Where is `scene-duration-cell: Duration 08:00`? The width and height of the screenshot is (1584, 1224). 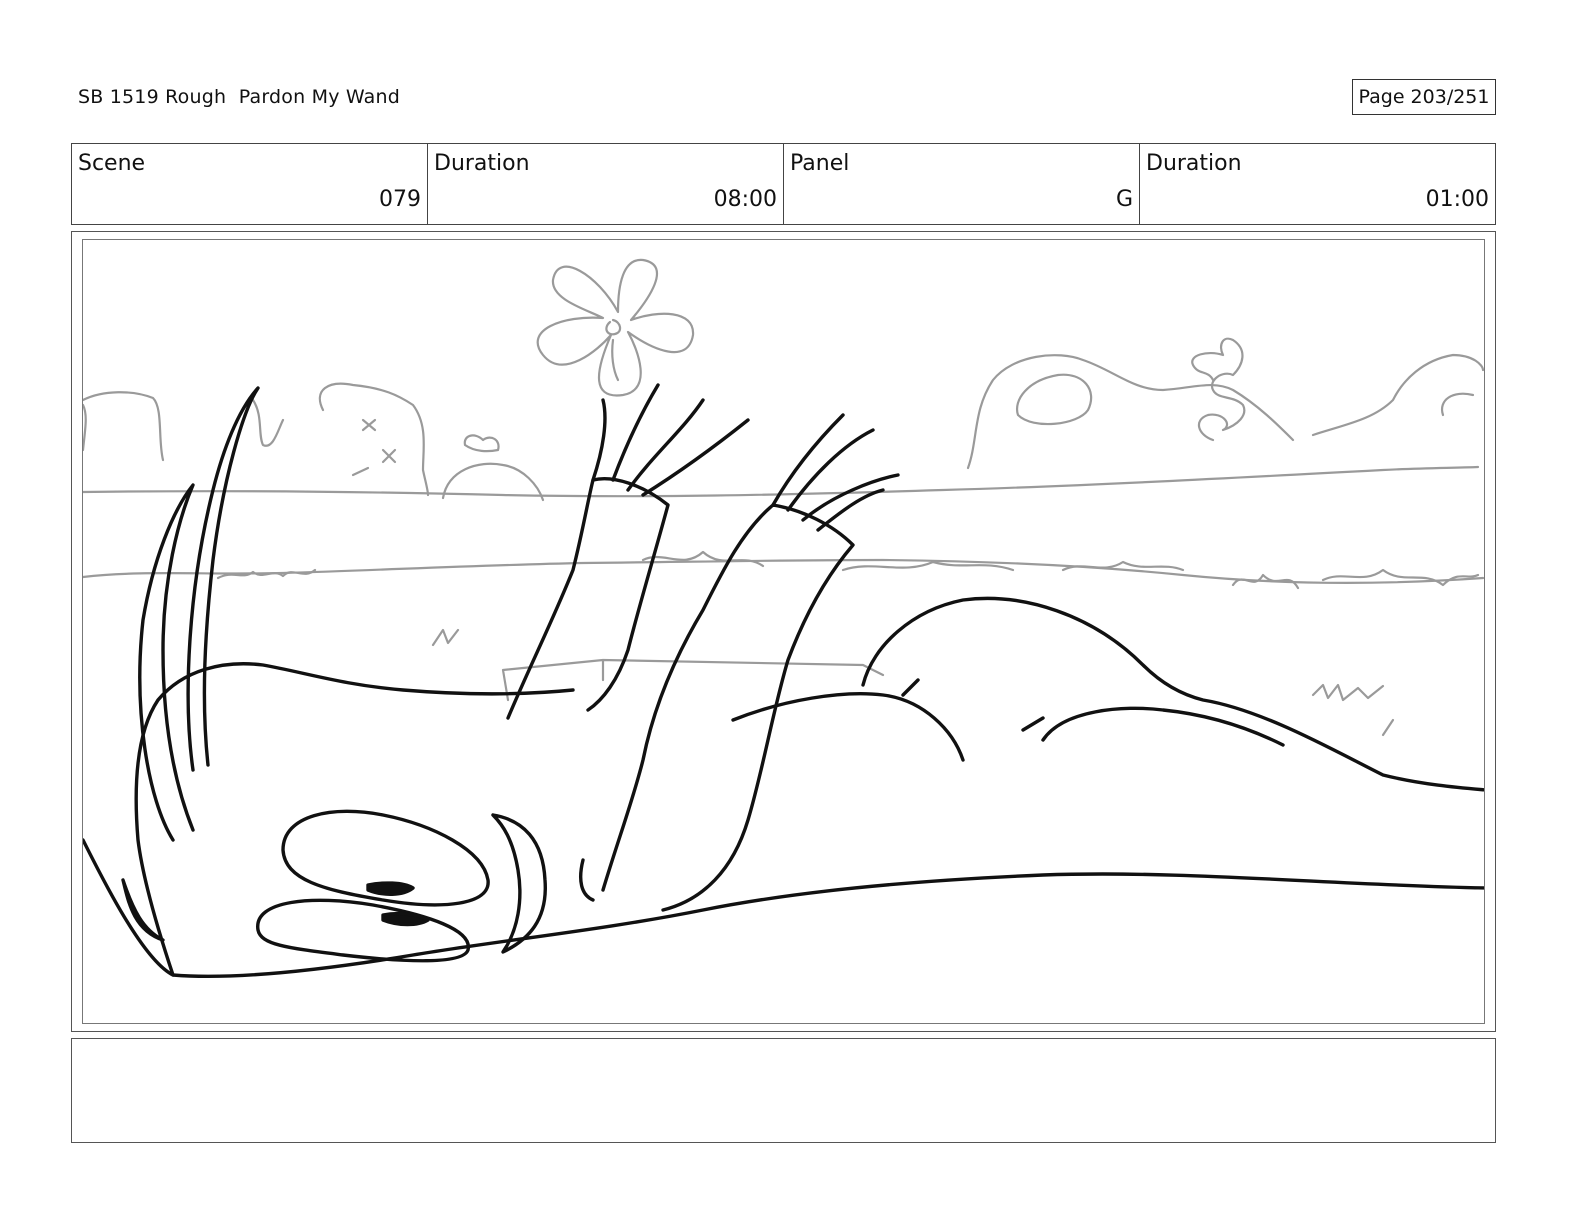 scene-duration-cell: Duration 08:00 is located at coordinates (606, 184).